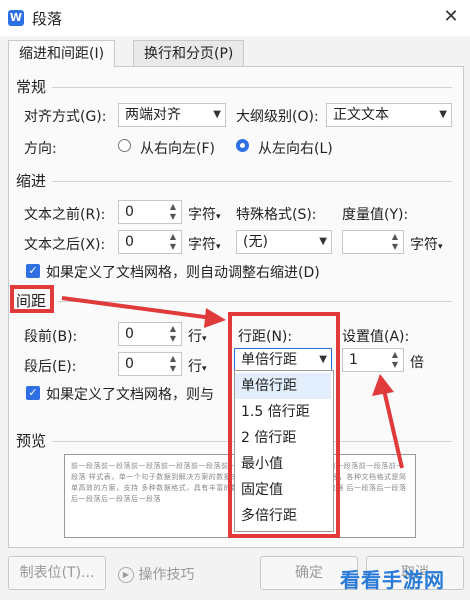  Describe the element at coordinates (126, 575) in the screenshot. I see `play-icon: ▶` at that location.